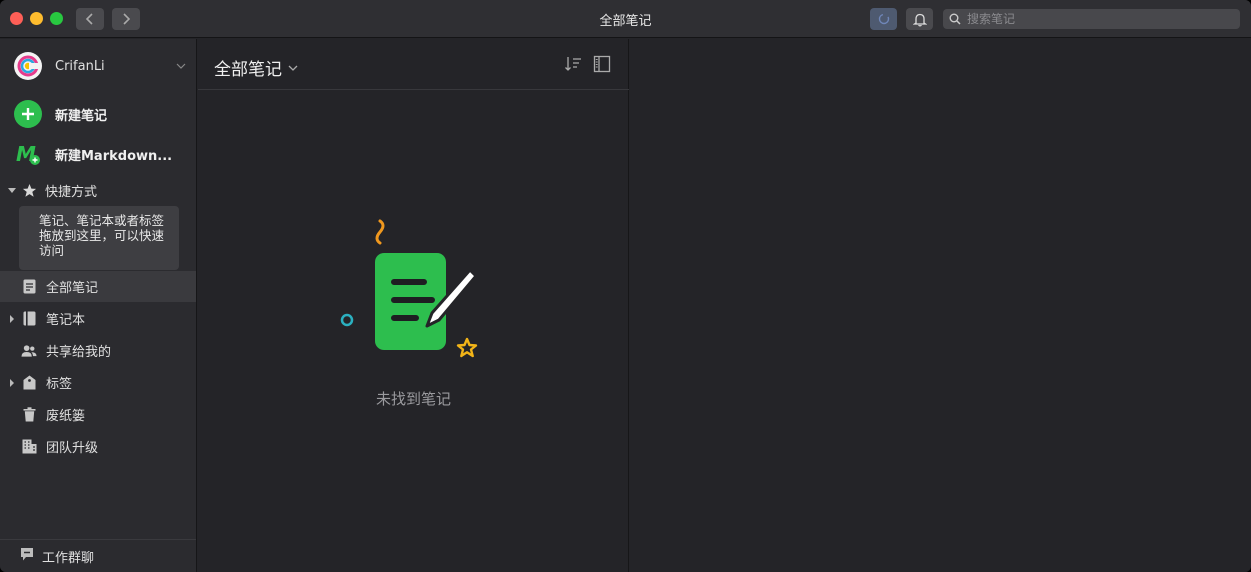 The width and height of the screenshot is (1251, 572). I want to click on title-bar: 全部笔记, so click(625, 19).